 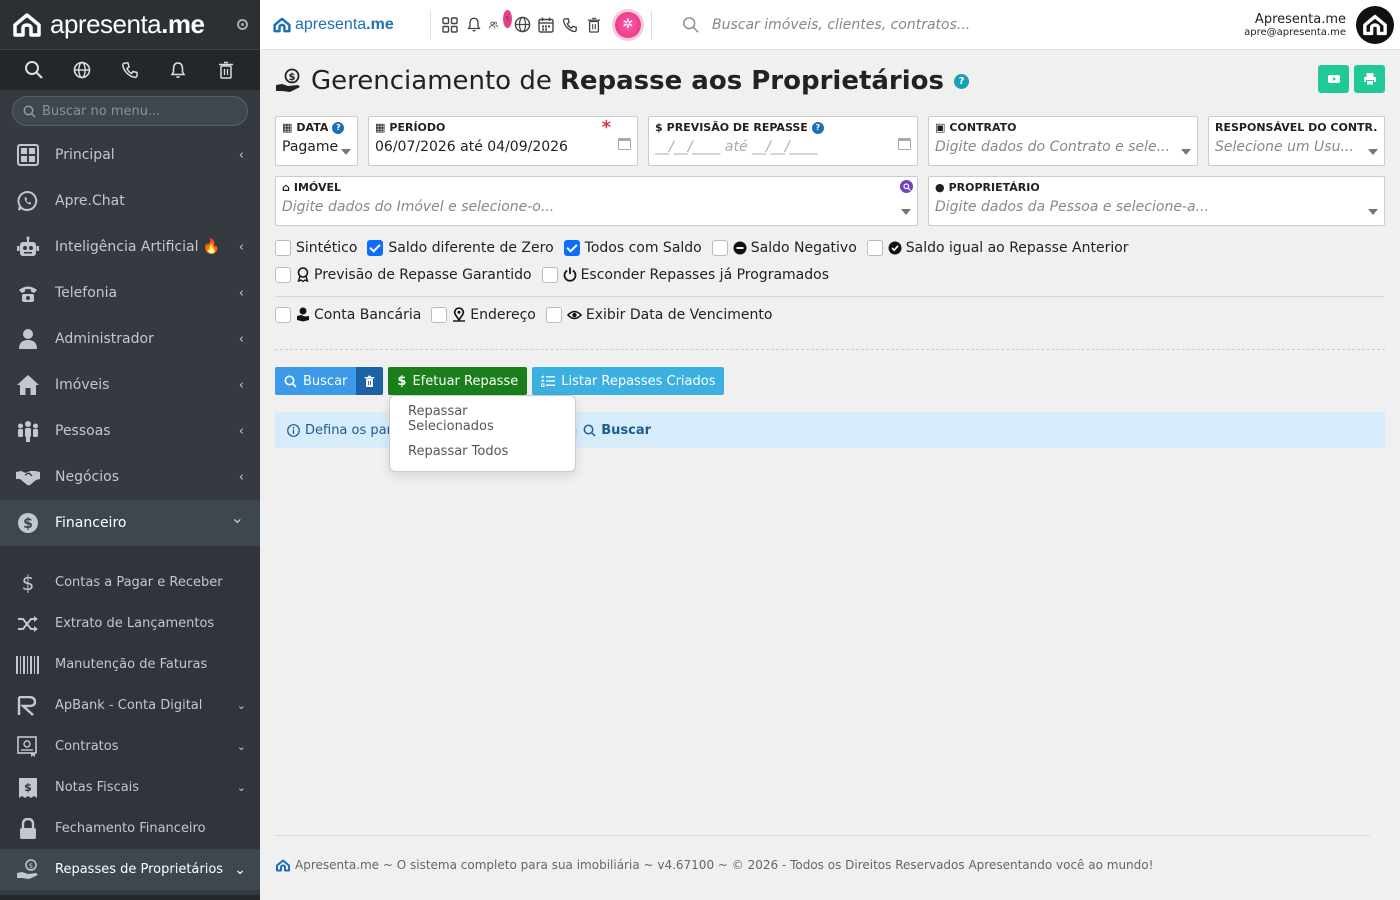 What do you see at coordinates (130, 385) in the screenshot?
I see `sidebar-item-imoveis: Imóveis ‹` at bounding box center [130, 385].